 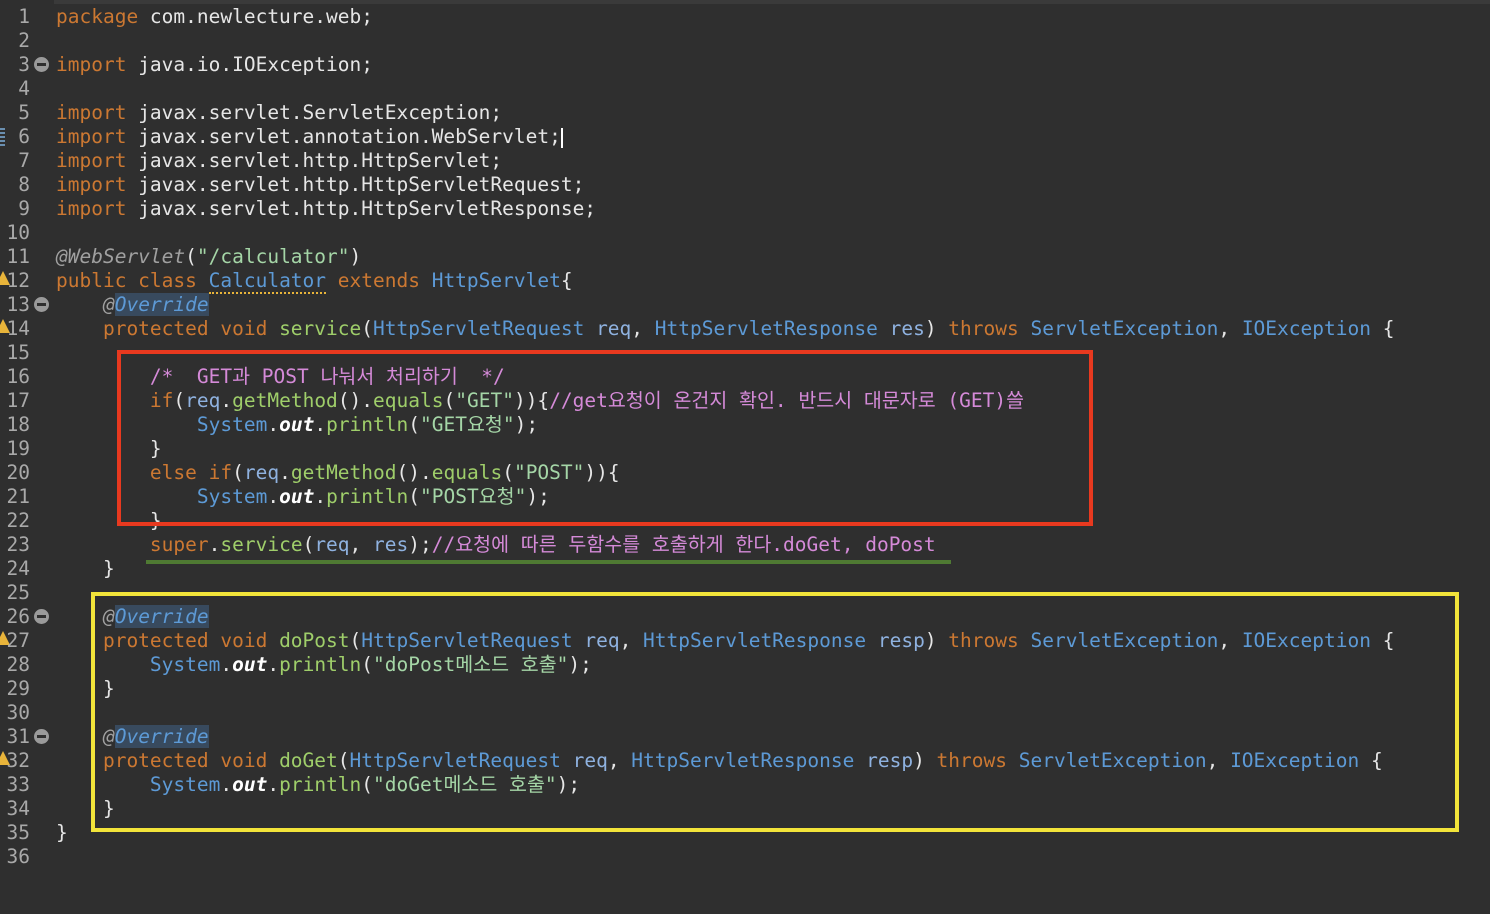 What do you see at coordinates (367, 208) in the screenshot?
I see `code-token: javax.servlet.http.HttpServletResponse;` at bounding box center [367, 208].